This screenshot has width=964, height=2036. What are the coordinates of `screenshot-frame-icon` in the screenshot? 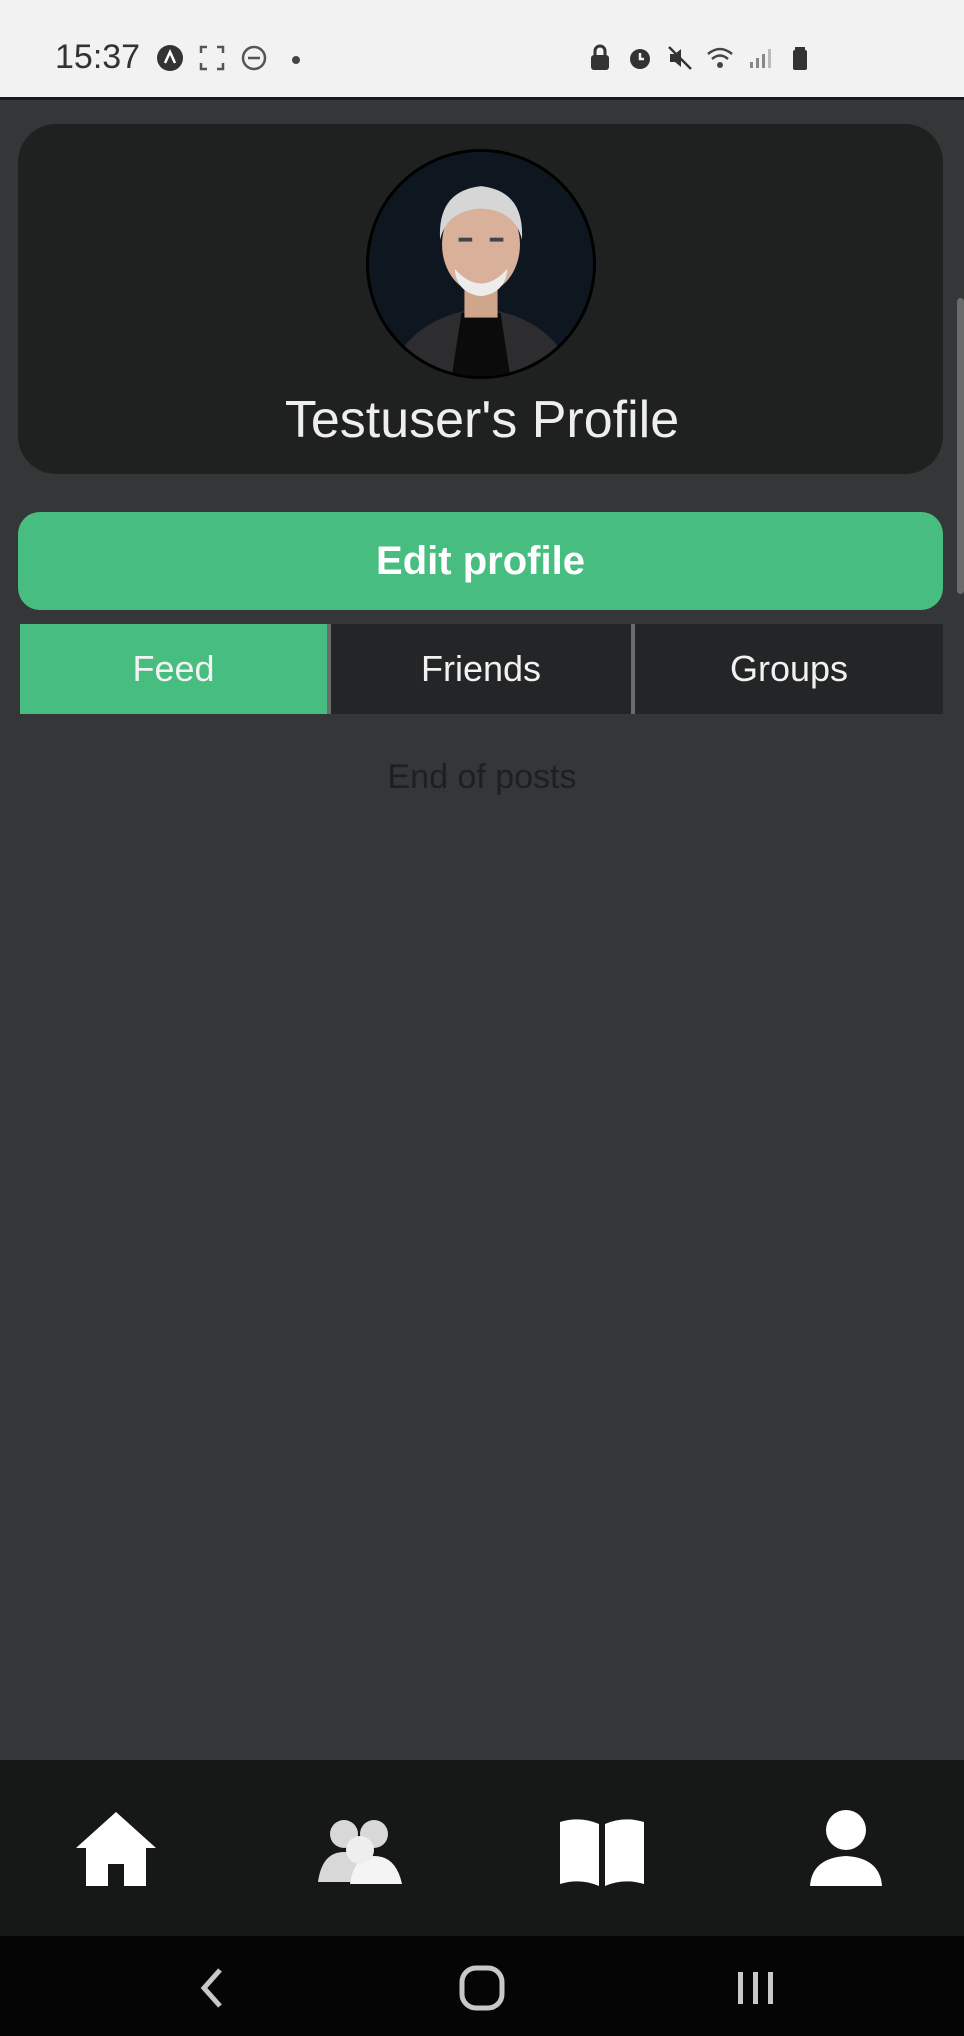 It's located at (212, 58).